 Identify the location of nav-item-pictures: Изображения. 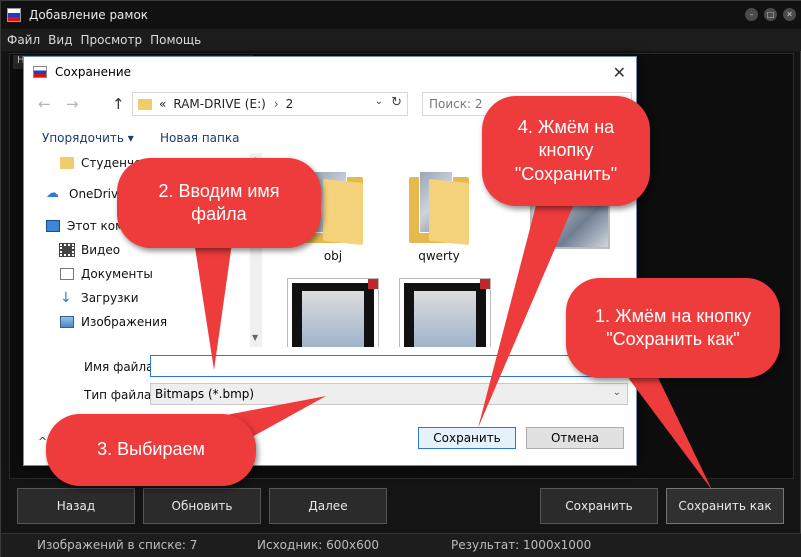
(113, 322).